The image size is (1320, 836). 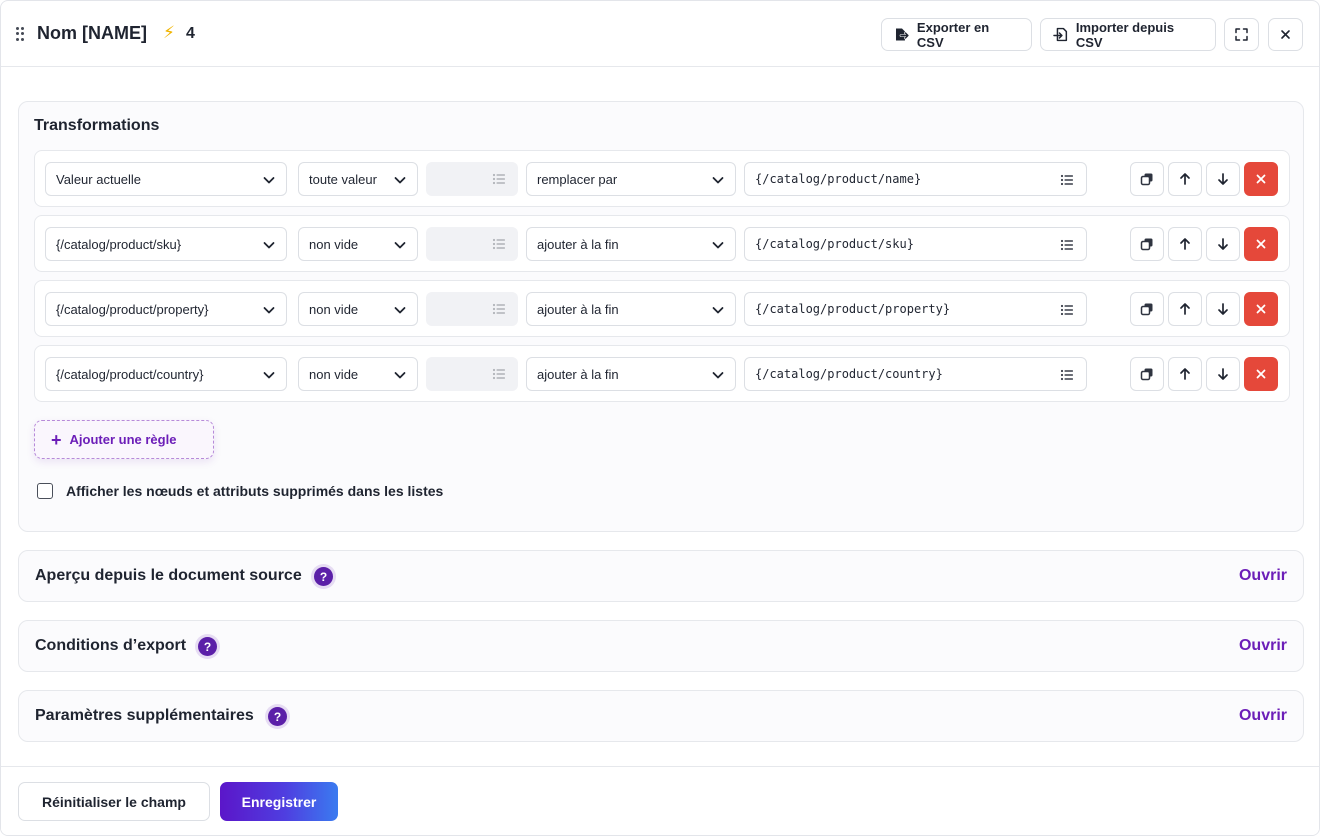 I want to click on source-select: {/catalog/product/country}, so click(x=166, y=374).